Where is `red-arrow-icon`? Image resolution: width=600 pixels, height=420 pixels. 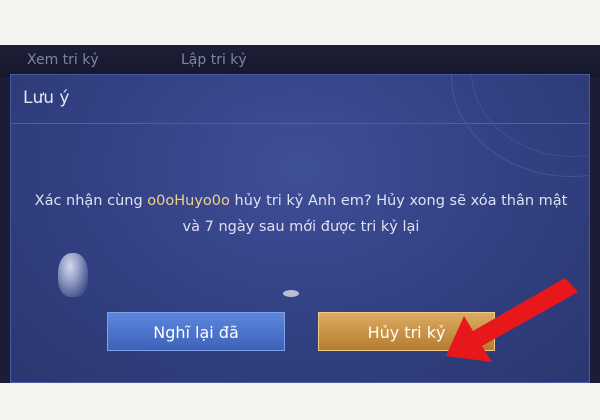 red-arrow-icon is located at coordinates (512, 320).